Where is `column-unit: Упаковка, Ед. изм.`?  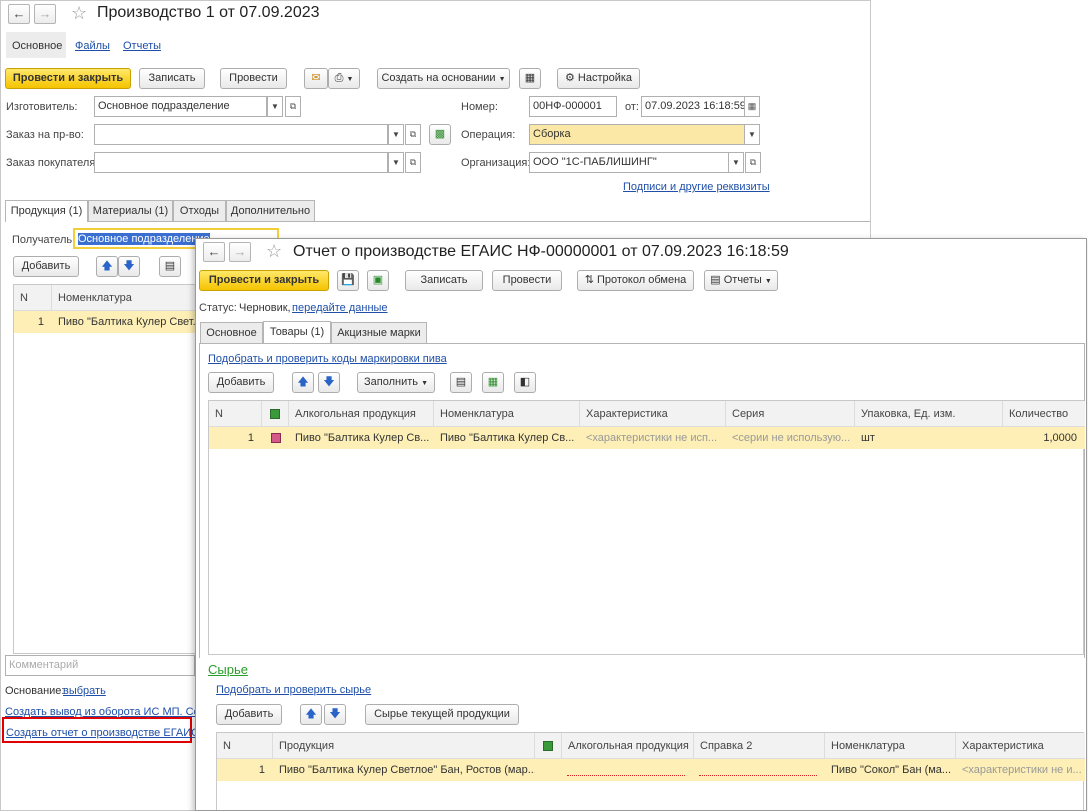
column-unit: Упаковка, Ед. изм. is located at coordinates (929, 414).